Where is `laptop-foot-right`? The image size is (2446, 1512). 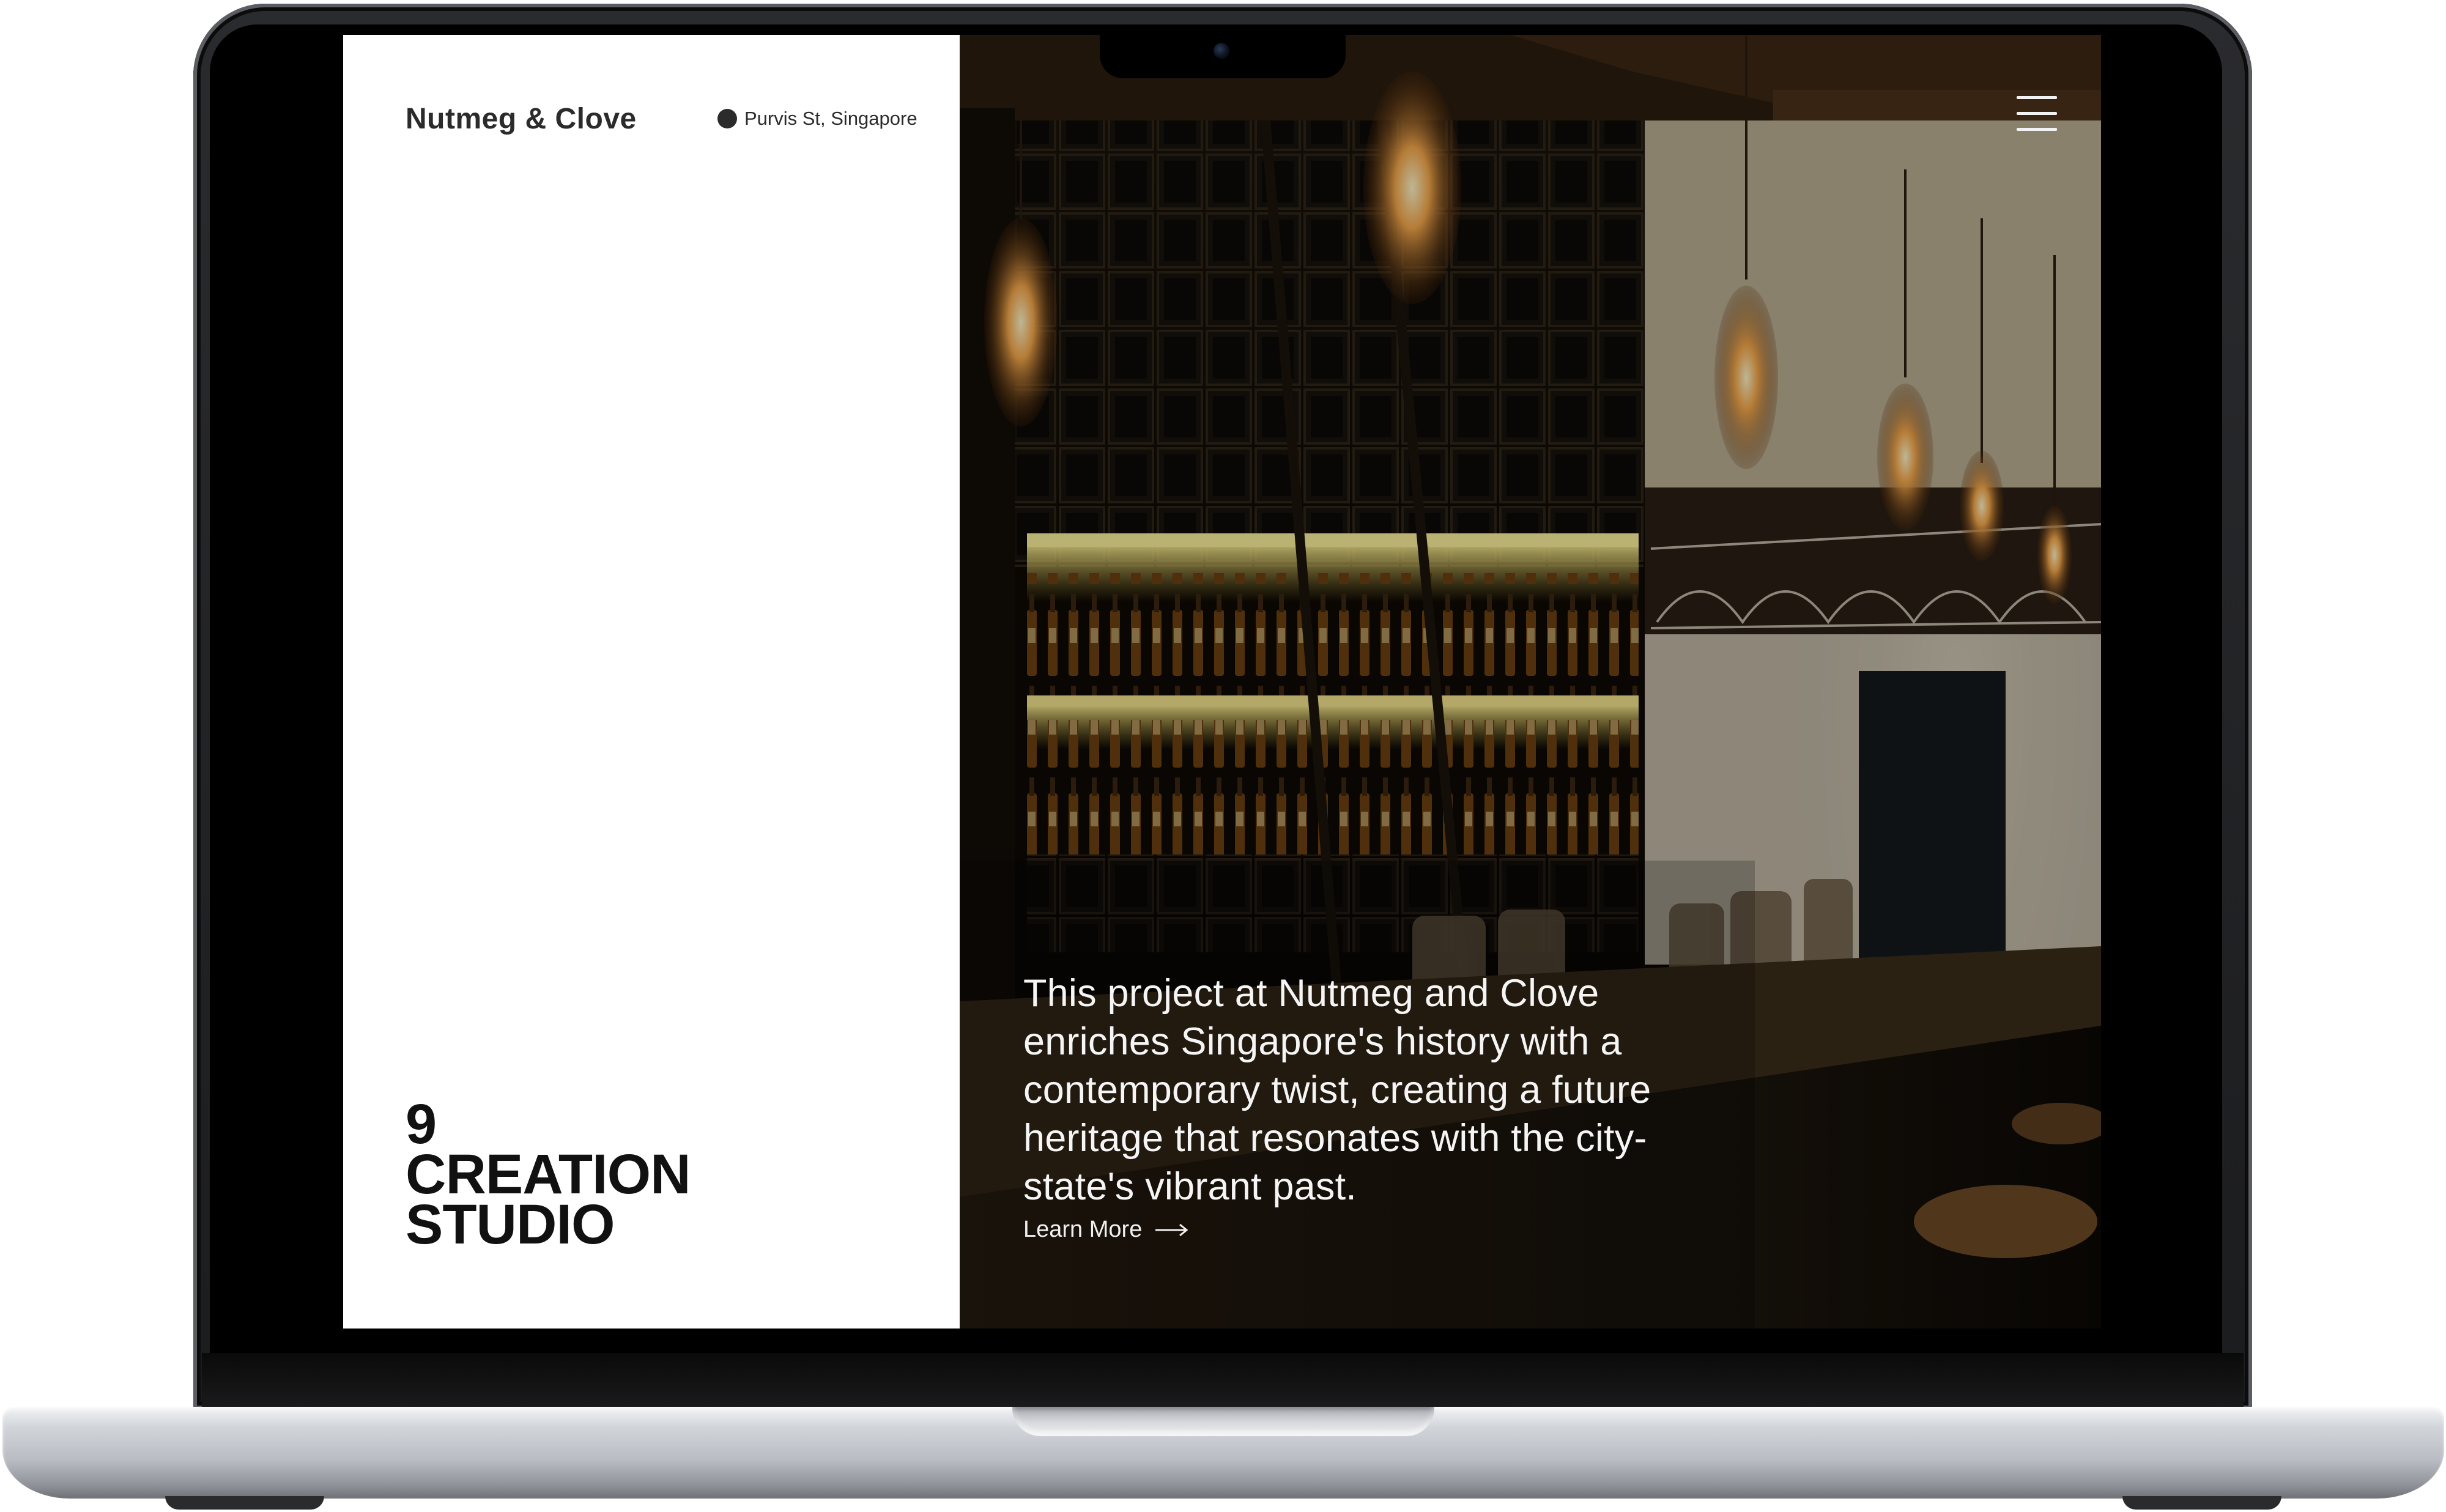
laptop-foot-right is located at coordinates (2201, 1503).